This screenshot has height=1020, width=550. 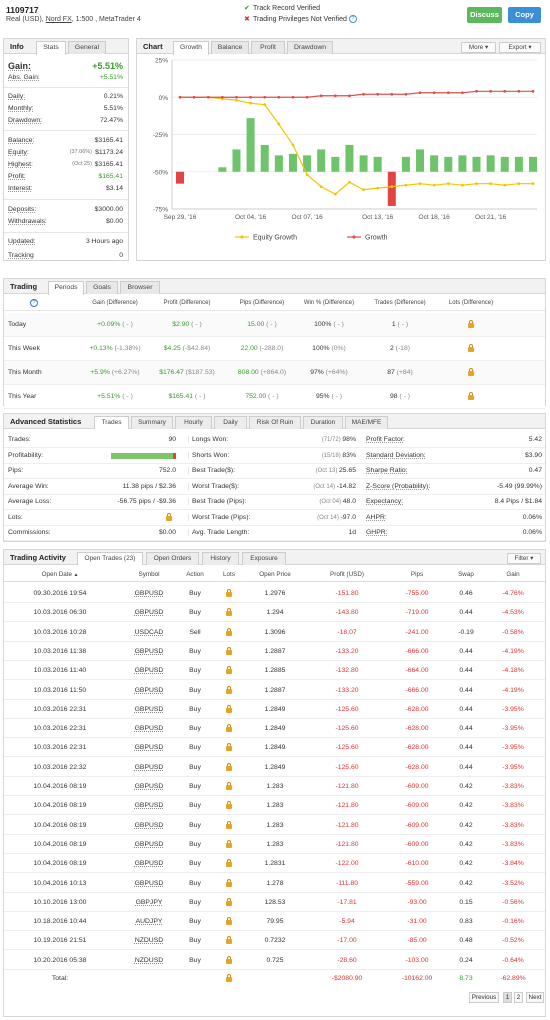 What do you see at coordinates (347, 574) in the screenshot?
I see `column-header: Profit (USD)` at bounding box center [347, 574].